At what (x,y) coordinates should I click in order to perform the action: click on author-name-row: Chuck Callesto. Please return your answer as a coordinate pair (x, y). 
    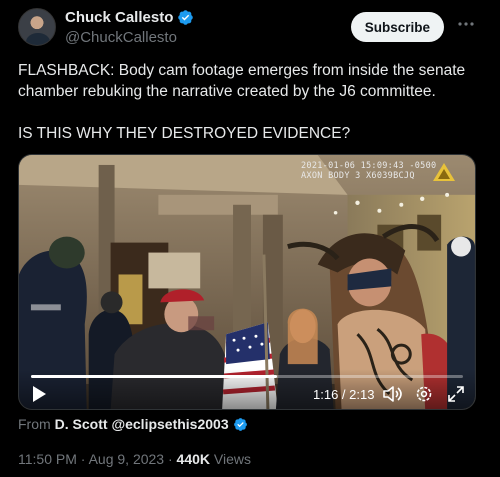
    Looking at the image, I should click on (129, 17).